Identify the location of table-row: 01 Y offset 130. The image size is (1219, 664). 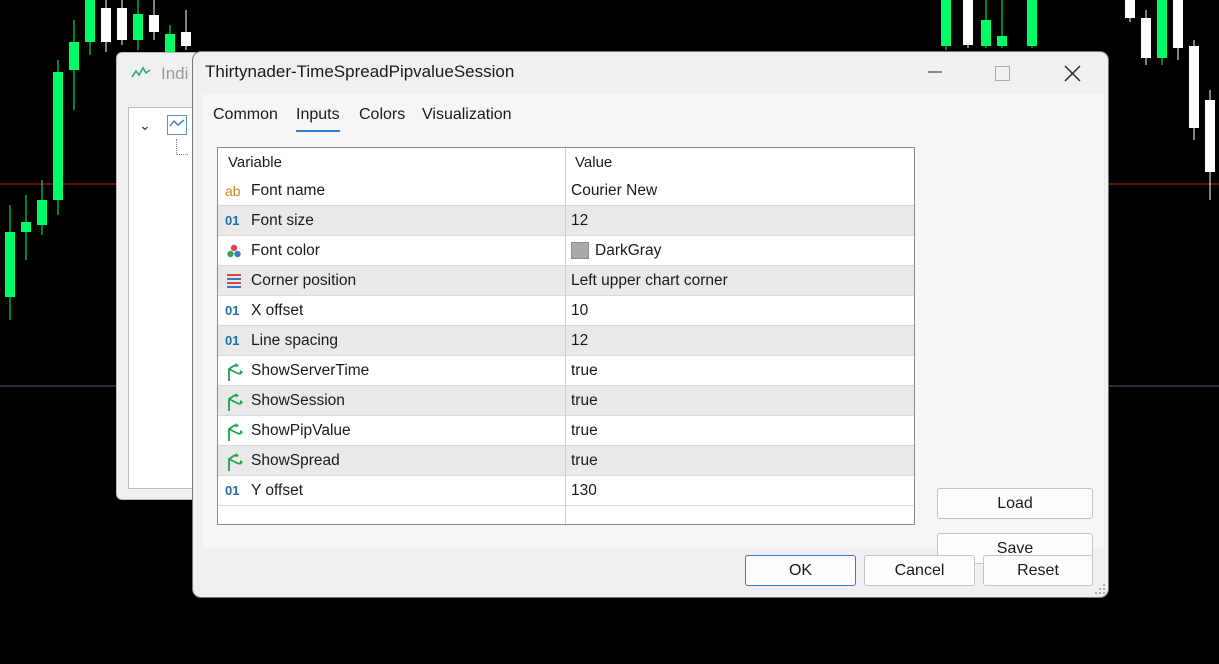
(566, 491).